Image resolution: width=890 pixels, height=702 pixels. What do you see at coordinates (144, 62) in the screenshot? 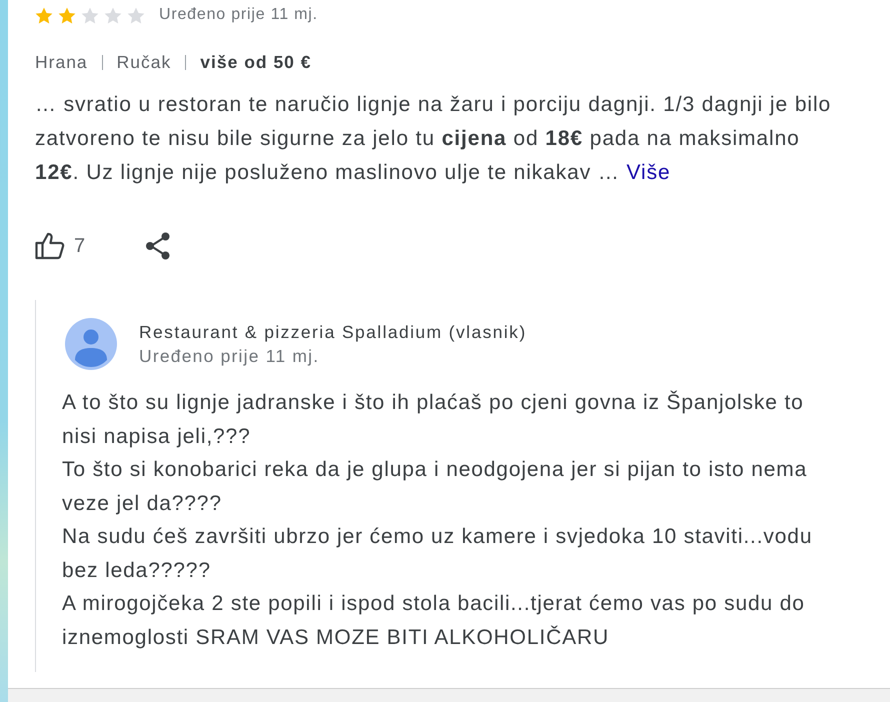
I see `review-tag: Ručak` at bounding box center [144, 62].